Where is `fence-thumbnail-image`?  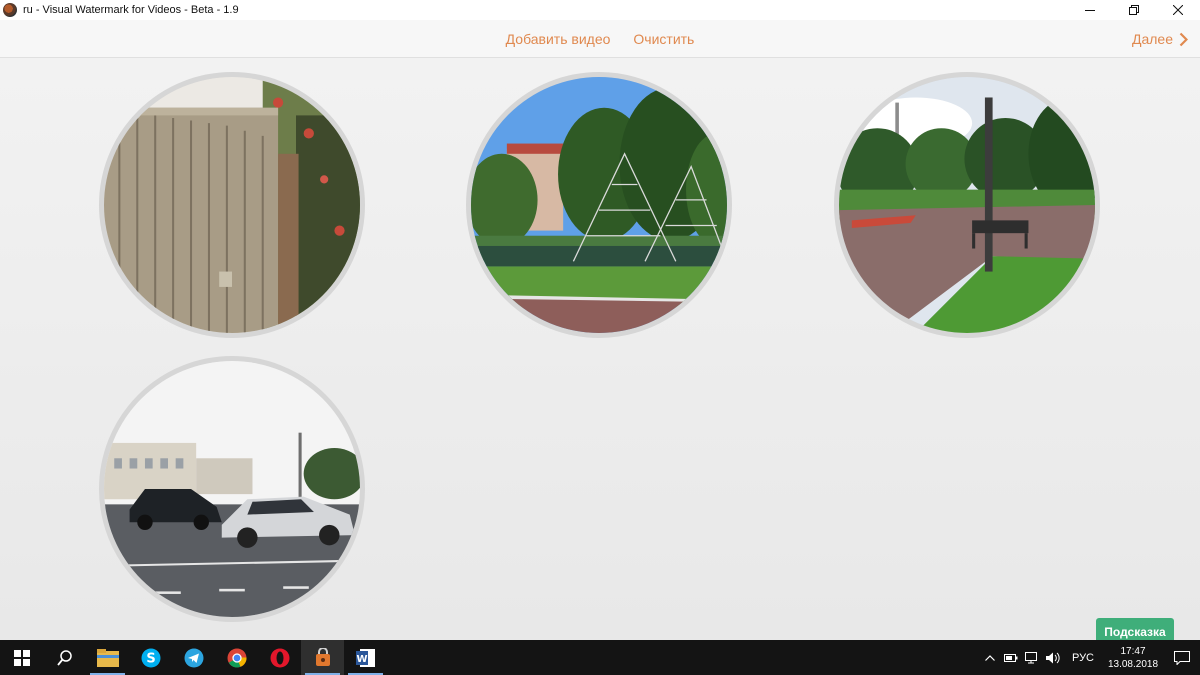
fence-thumbnail-image is located at coordinates (232, 205).